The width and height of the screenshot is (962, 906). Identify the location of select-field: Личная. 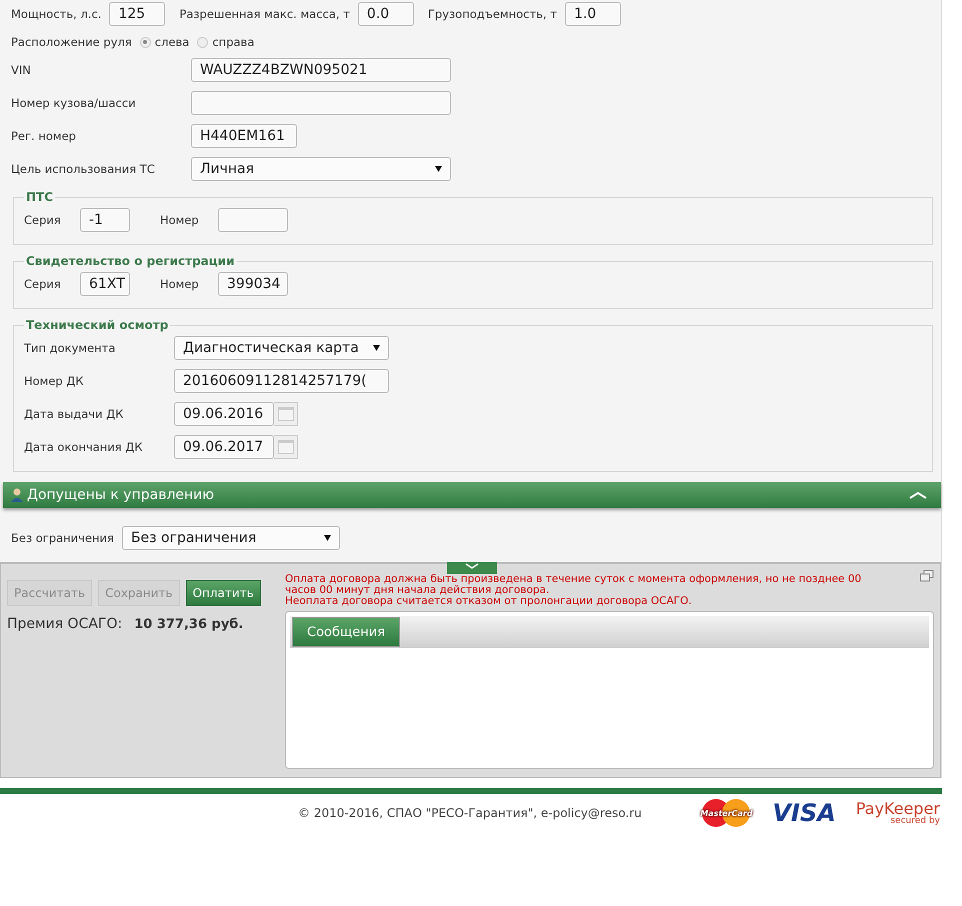
(321, 169).